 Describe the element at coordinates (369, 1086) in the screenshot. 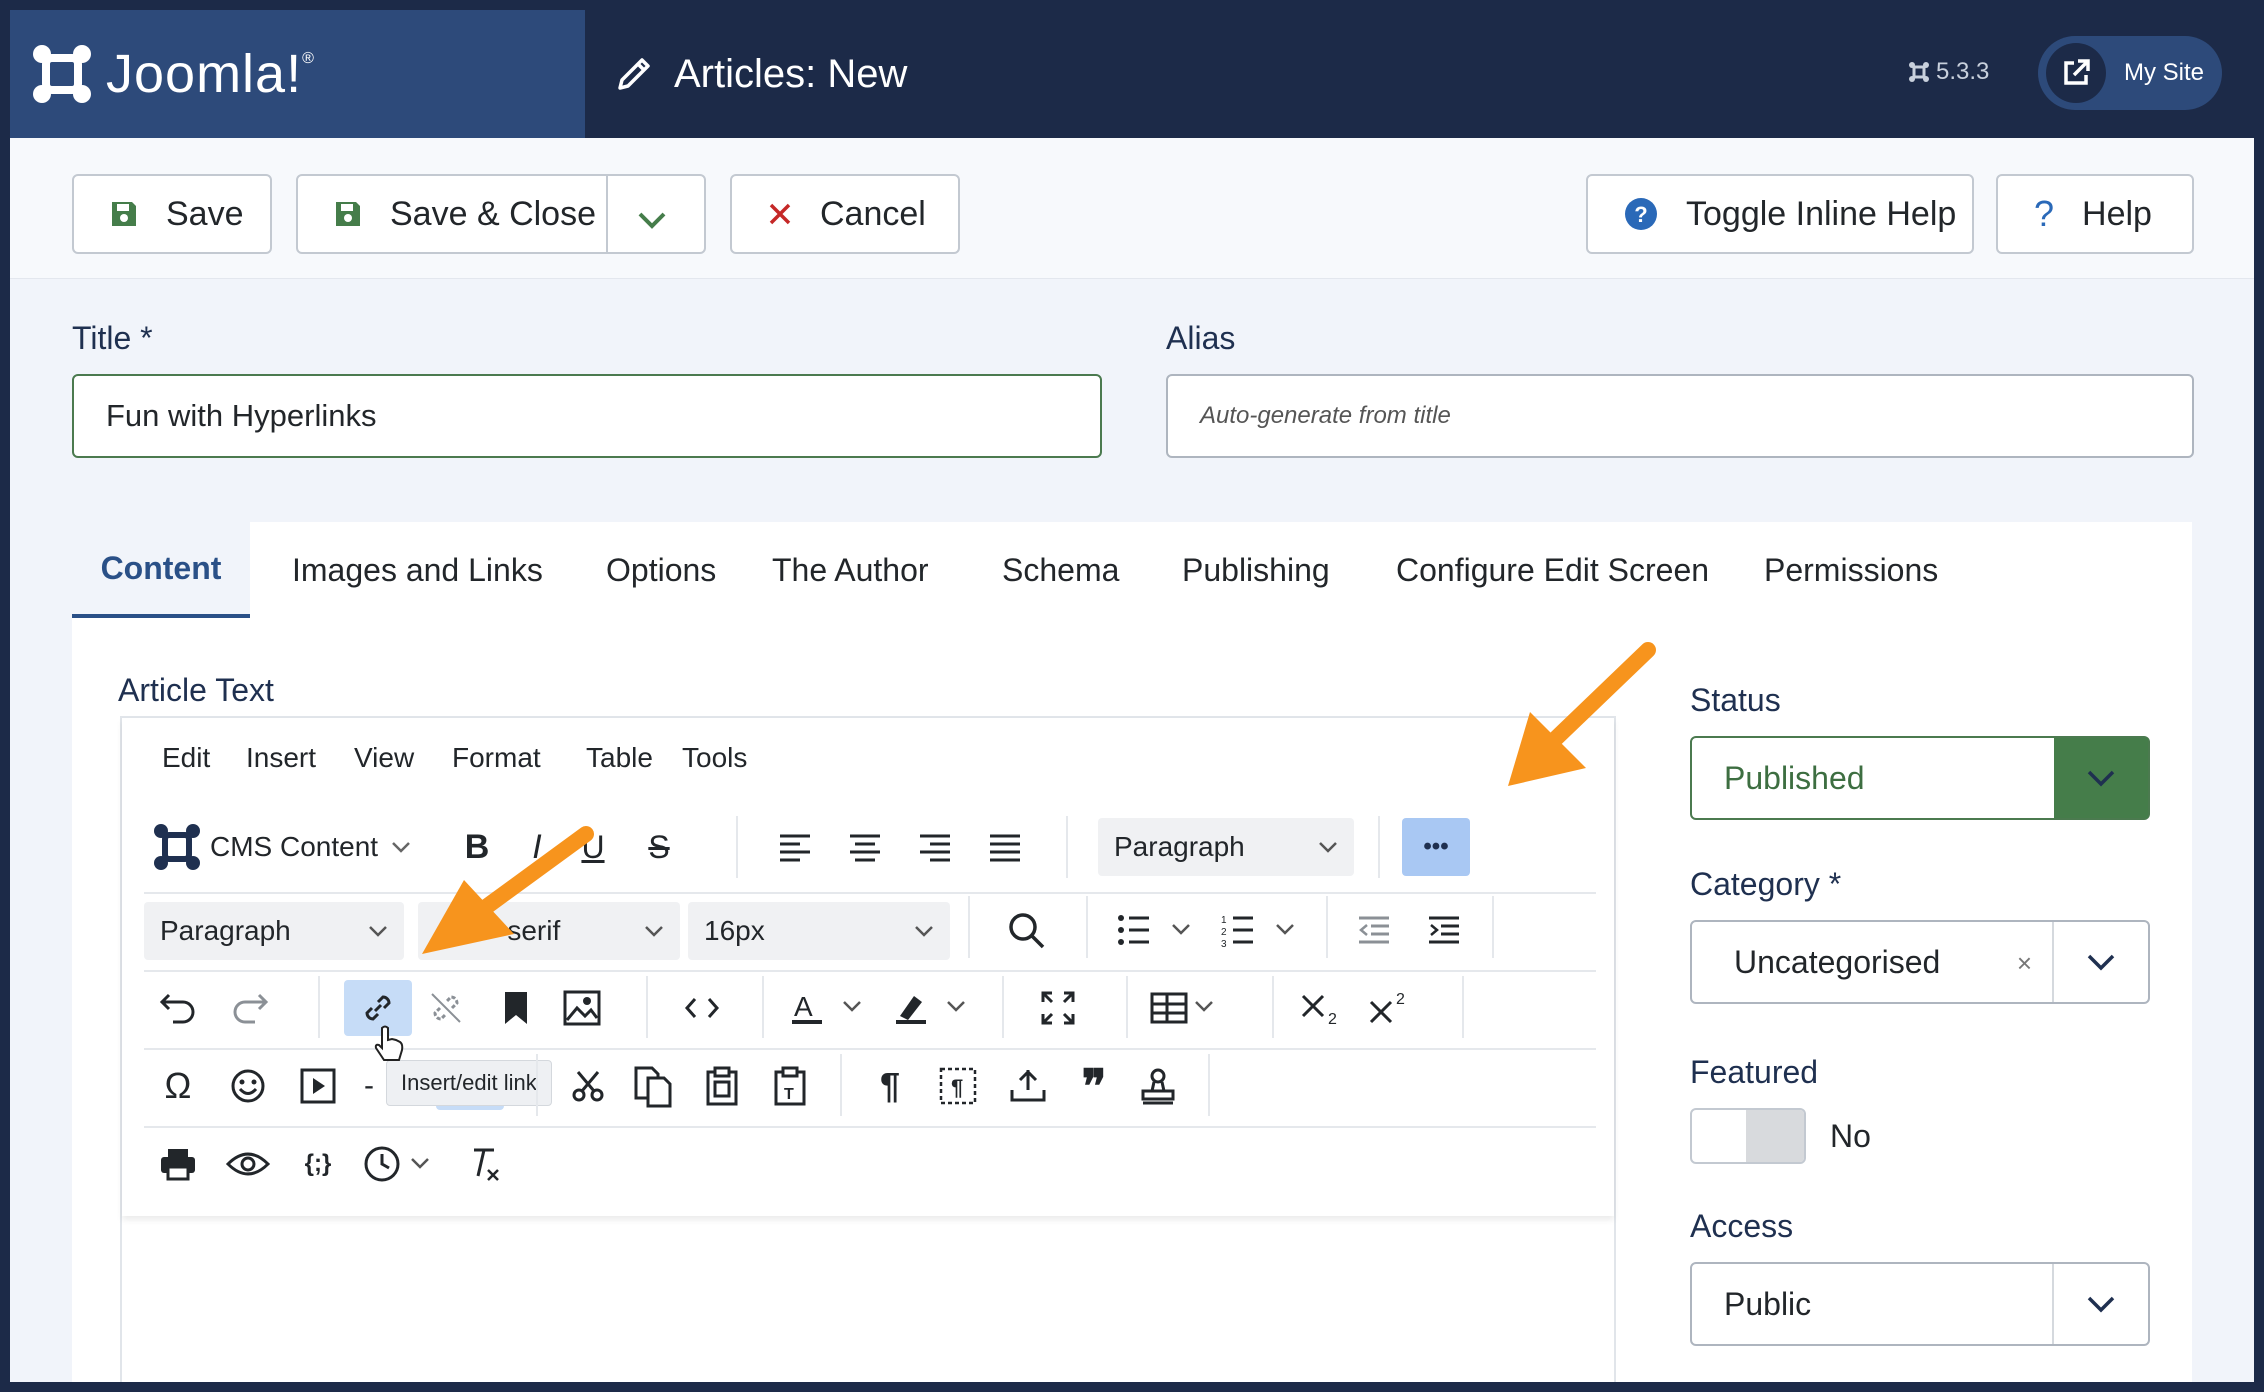

I see `horizontal-line-button: -` at that location.